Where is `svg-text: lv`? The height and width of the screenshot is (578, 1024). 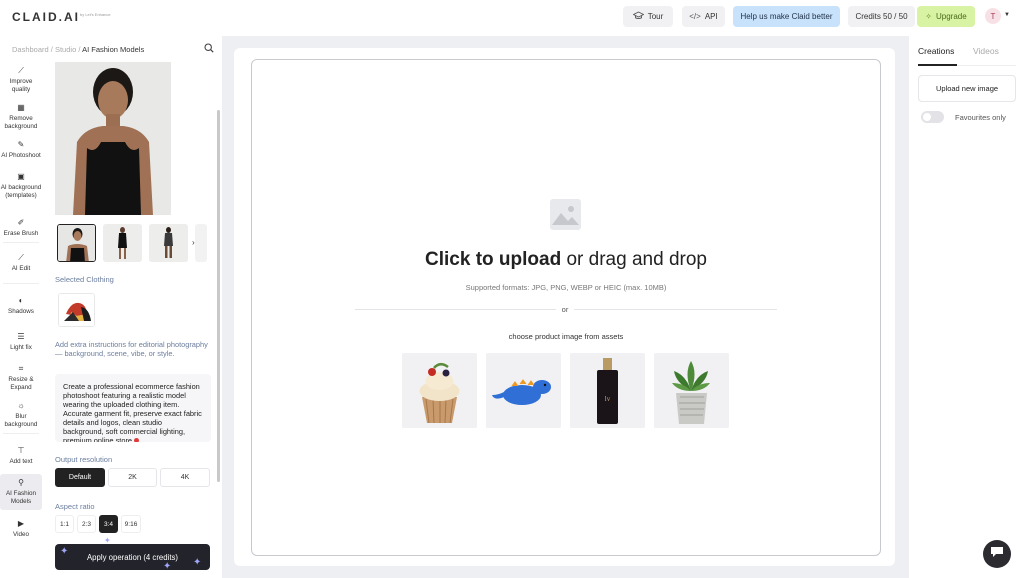
svg-text: lv is located at coordinates (608, 399).